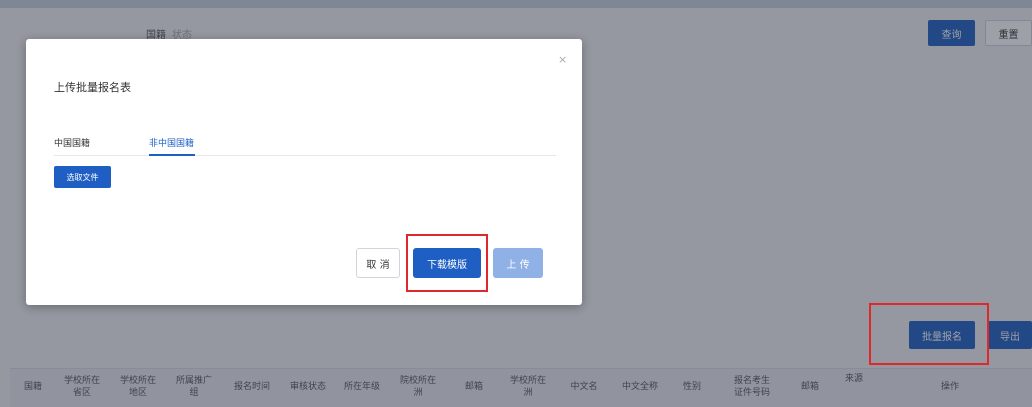 Image resolution: width=1032 pixels, height=407 pixels. I want to click on download-template-button: 下载模版, so click(447, 263).